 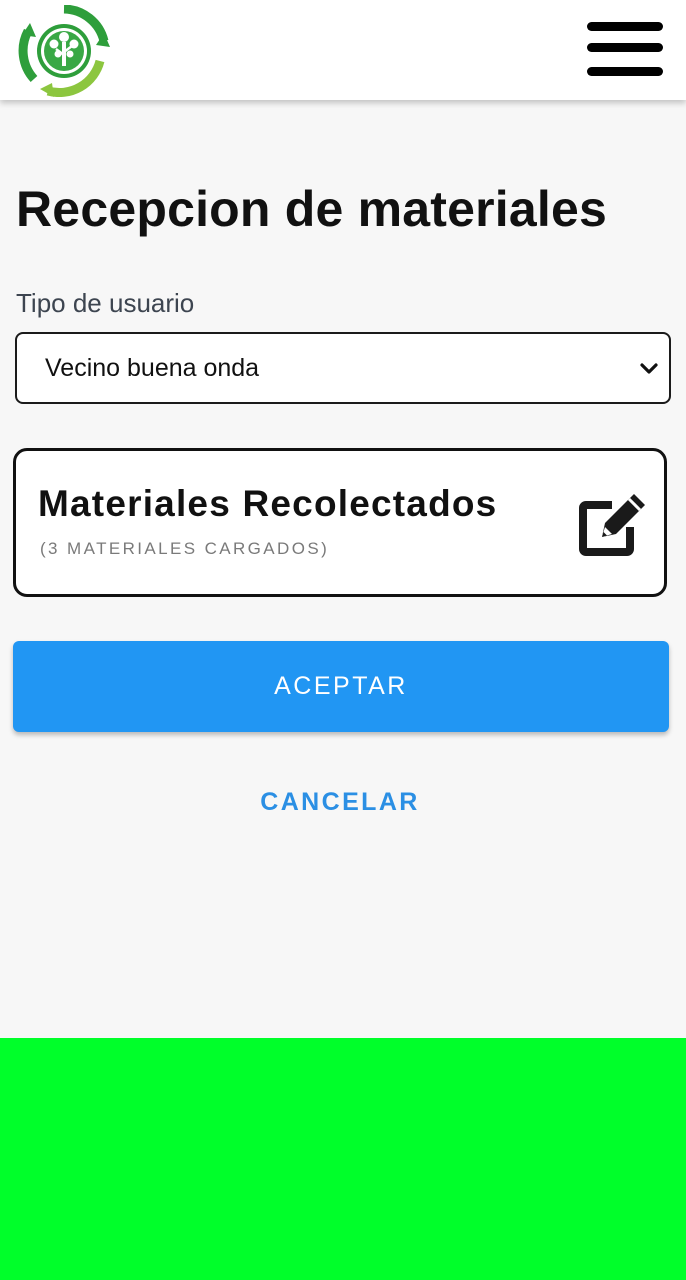 I want to click on app-header, so click(x=343, y=50).